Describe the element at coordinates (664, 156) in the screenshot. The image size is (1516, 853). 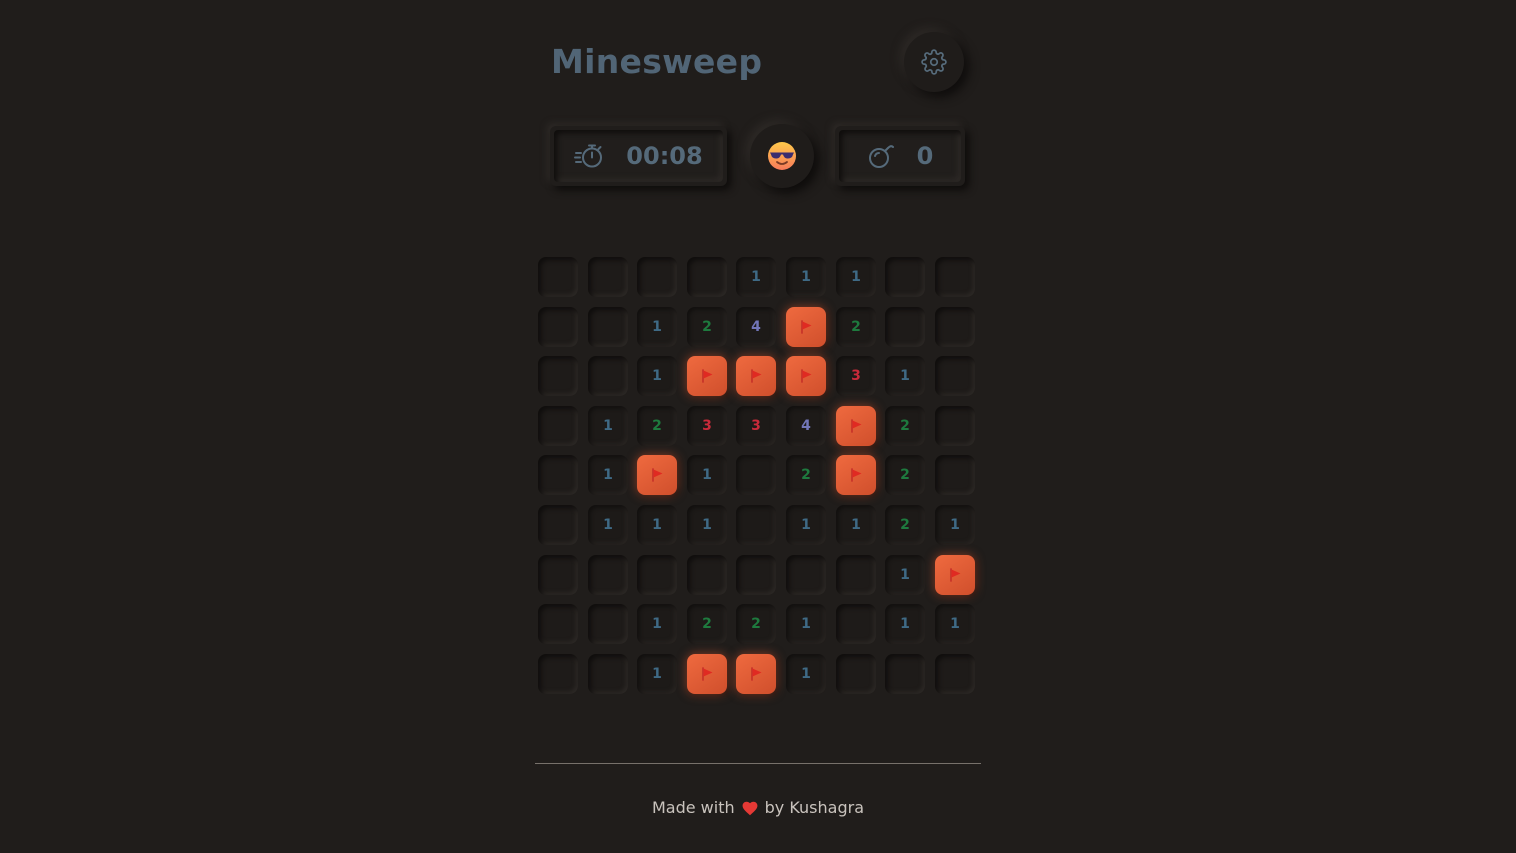
I see `timer-value: 00:08` at that location.